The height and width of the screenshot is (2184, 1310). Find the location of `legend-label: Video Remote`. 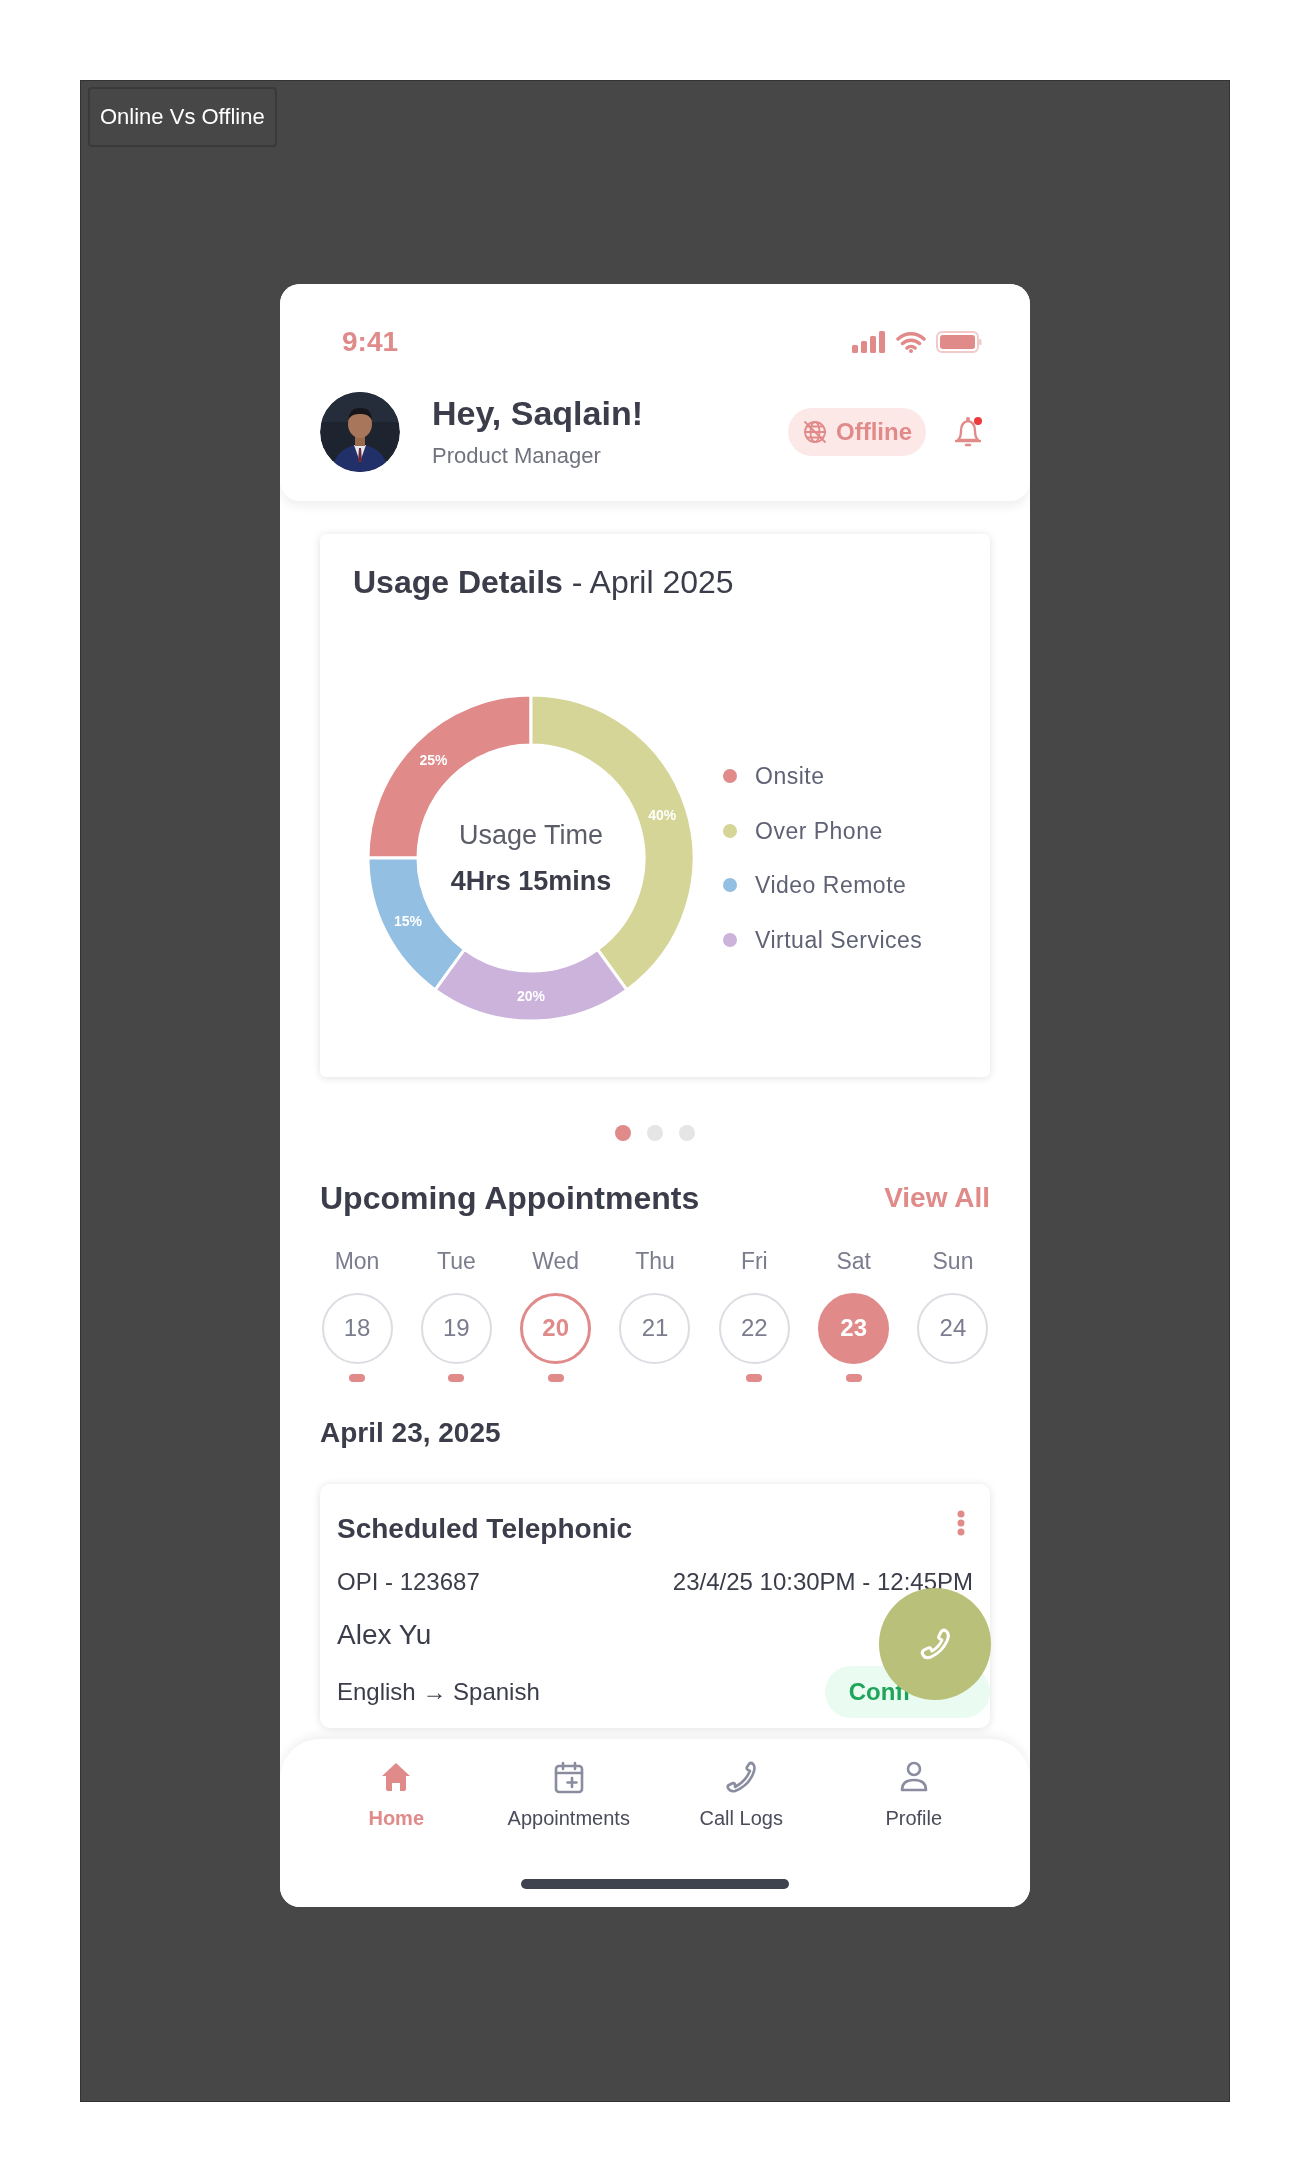

legend-label: Video Remote is located at coordinates (831, 885).